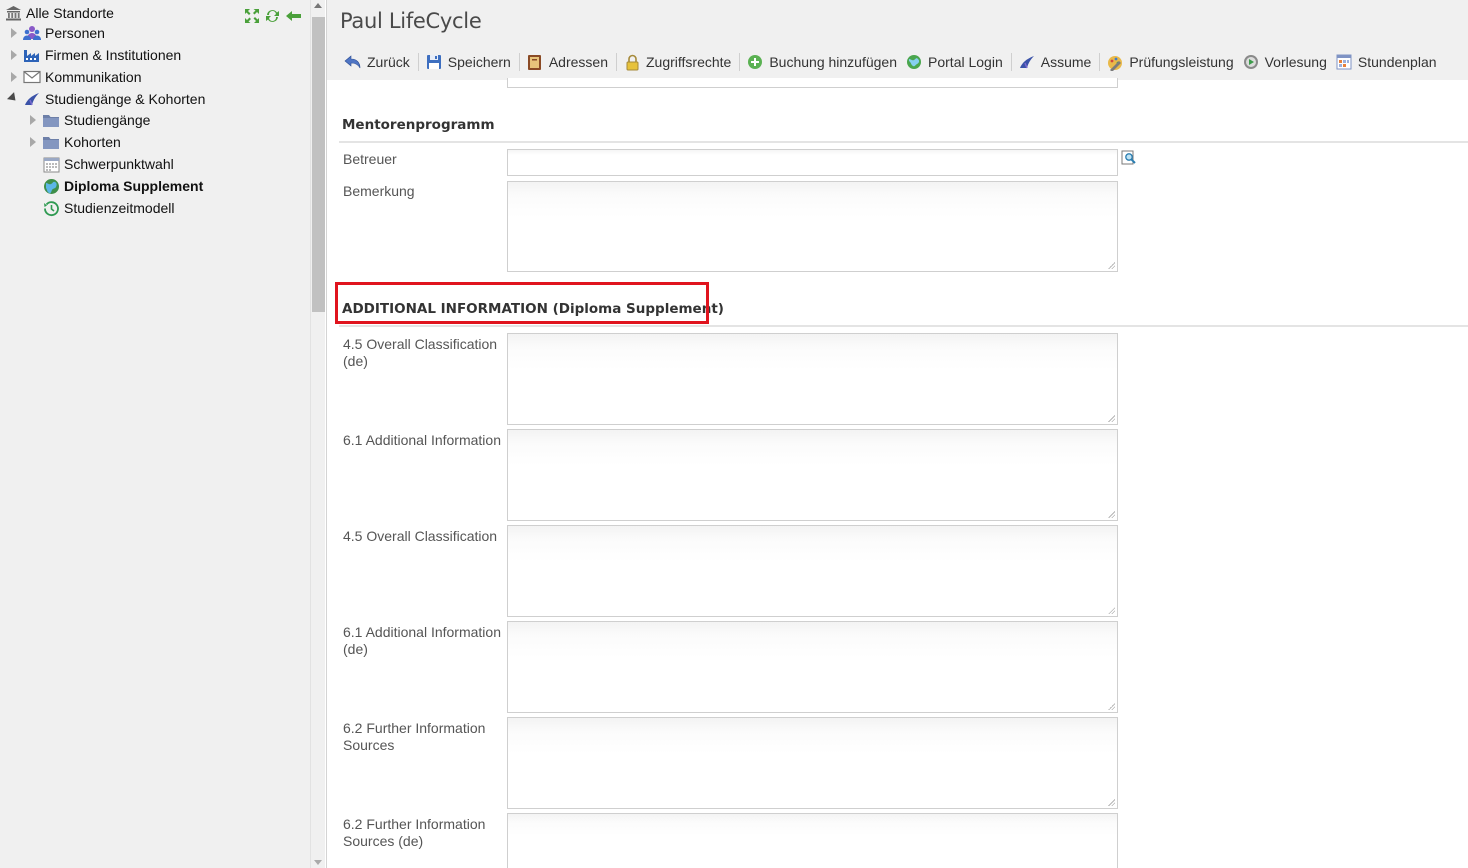 Image resolution: width=1468 pixels, height=868 pixels. What do you see at coordinates (119, 208) in the screenshot?
I see `tree-item-label: Studienzeitmodell` at bounding box center [119, 208].